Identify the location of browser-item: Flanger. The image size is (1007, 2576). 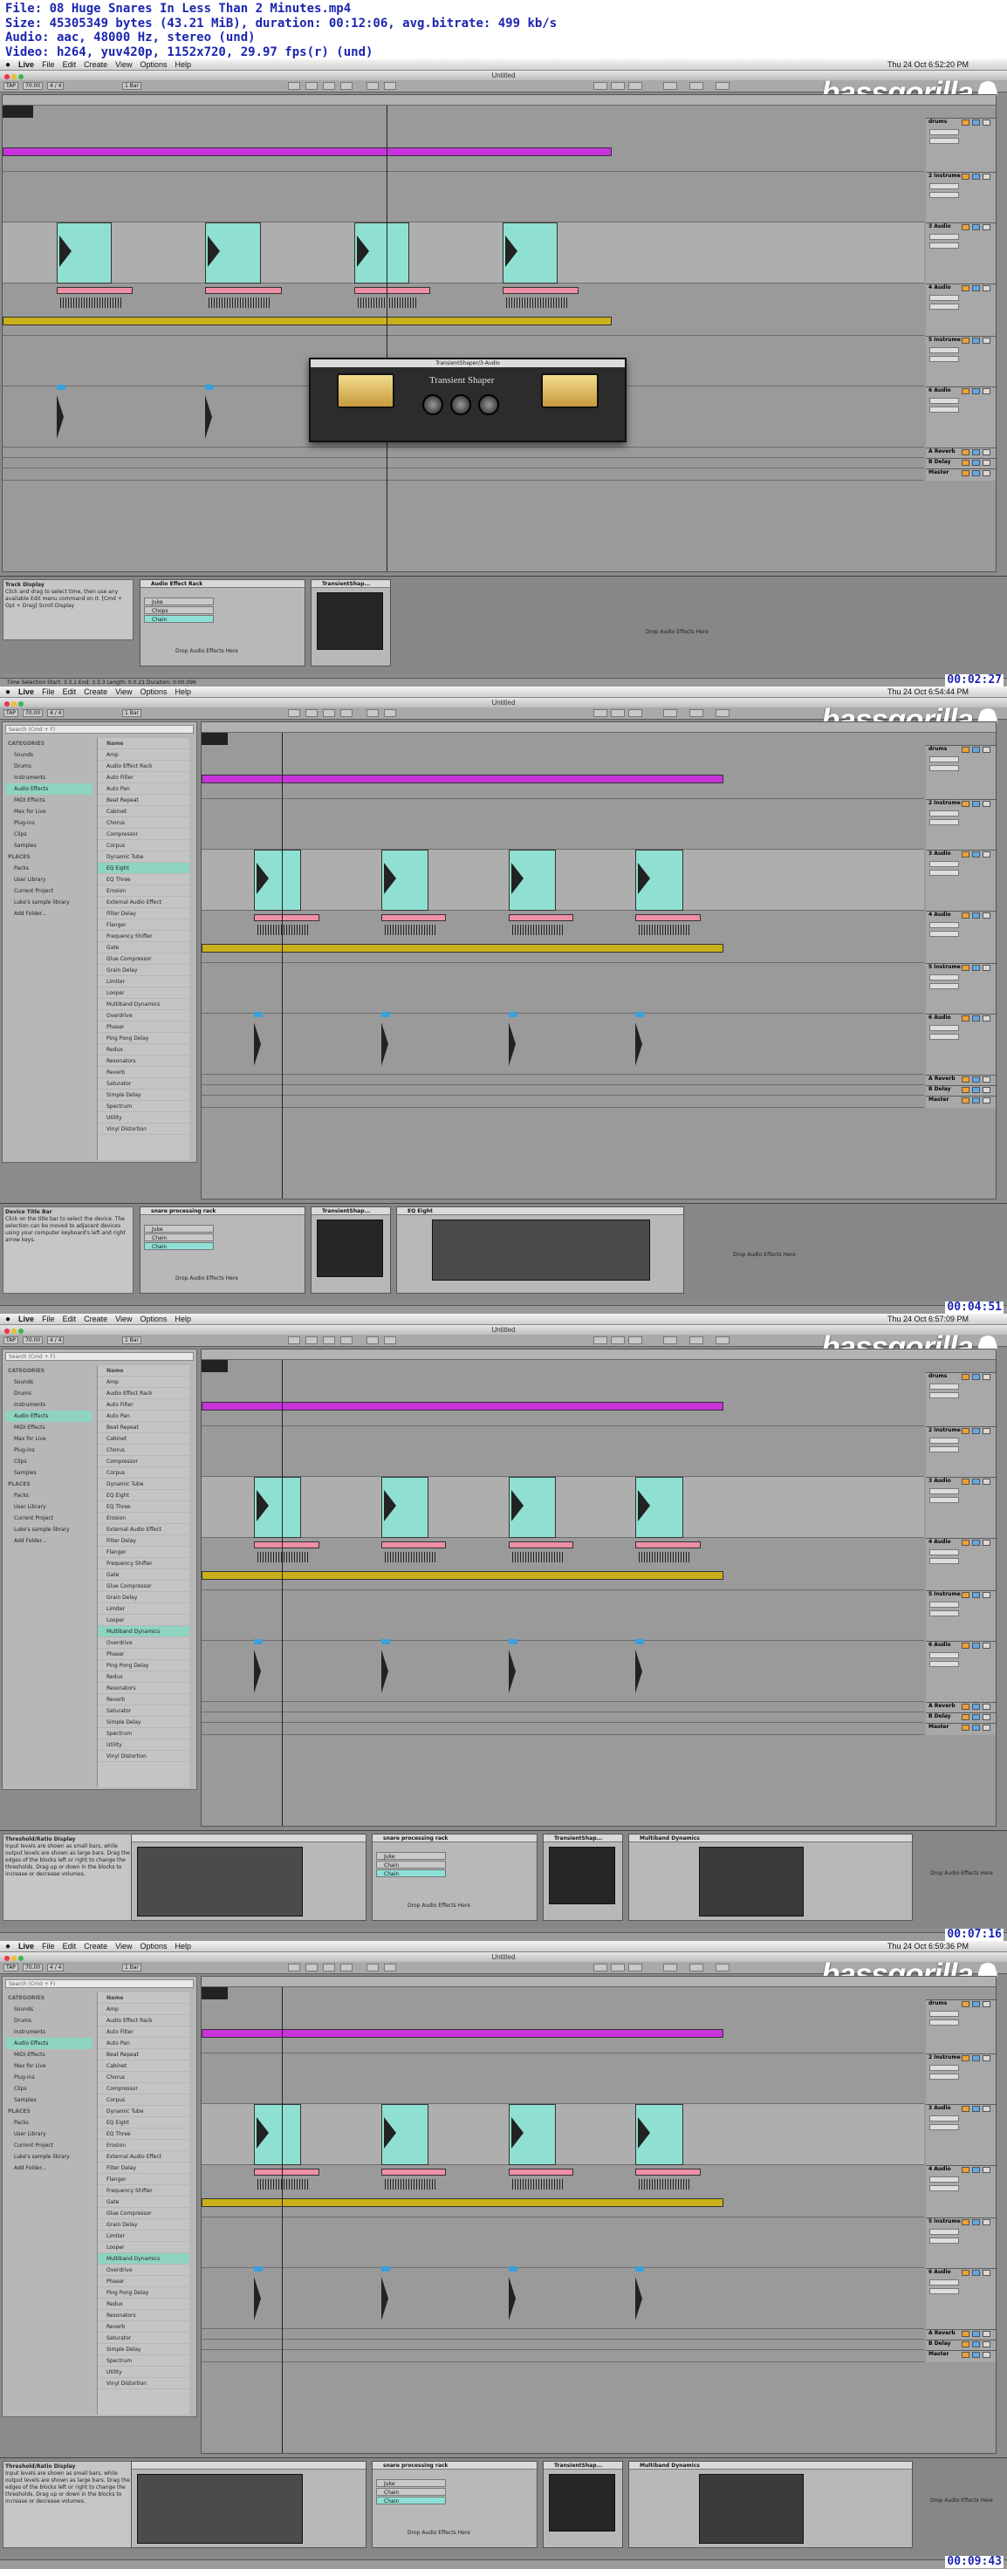
(143, 925).